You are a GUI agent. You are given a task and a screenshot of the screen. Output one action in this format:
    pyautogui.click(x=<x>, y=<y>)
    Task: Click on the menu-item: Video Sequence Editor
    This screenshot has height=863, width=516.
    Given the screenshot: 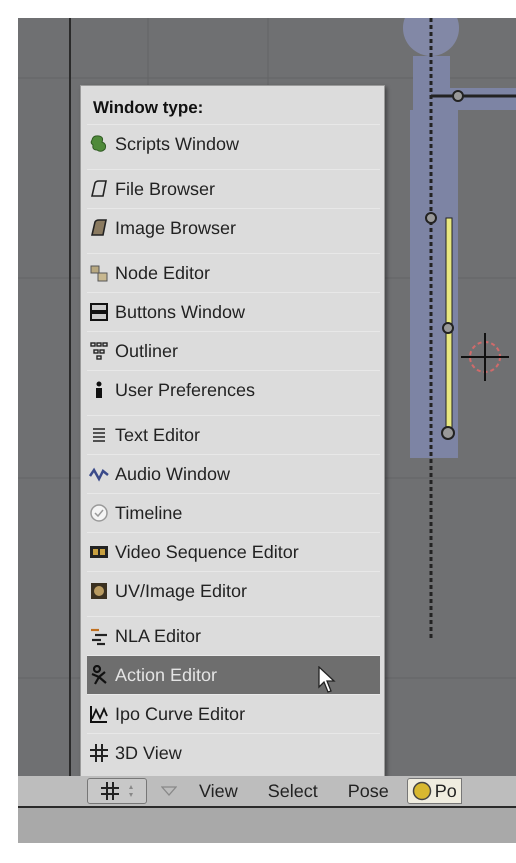 What is the action you would take?
    pyautogui.click(x=233, y=551)
    